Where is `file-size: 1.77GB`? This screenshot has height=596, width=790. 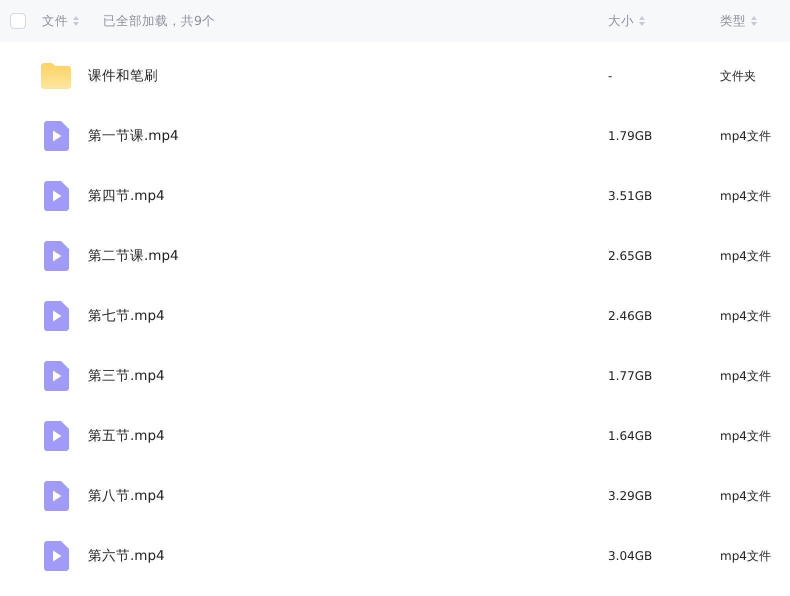 file-size: 1.77GB is located at coordinates (631, 376).